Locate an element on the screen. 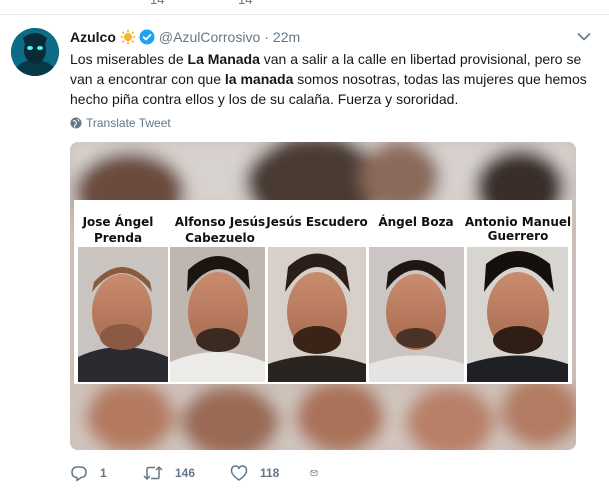  chevron-down-icon is located at coordinates (584, 37).